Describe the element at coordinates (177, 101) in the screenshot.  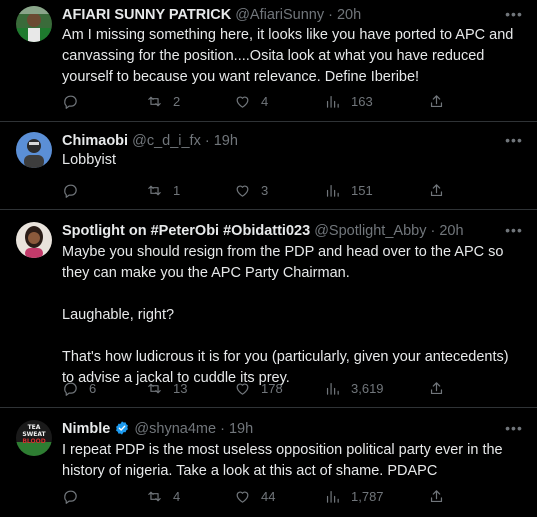
I see `retweet-count: 2` at that location.